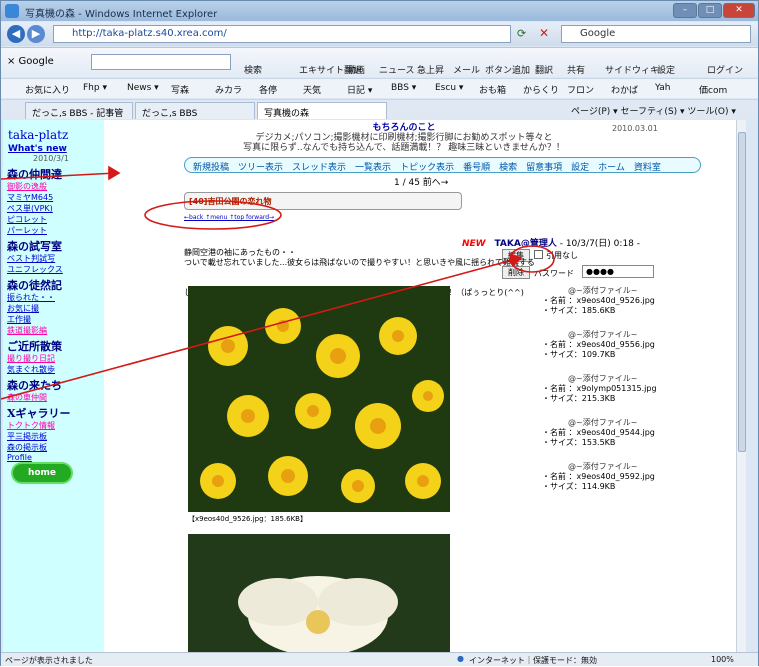 The height and width of the screenshot is (667, 759). What do you see at coordinates (31, 369) in the screenshot?
I see `sidebar-link: 気まぐれ散歩` at bounding box center [31, 369].